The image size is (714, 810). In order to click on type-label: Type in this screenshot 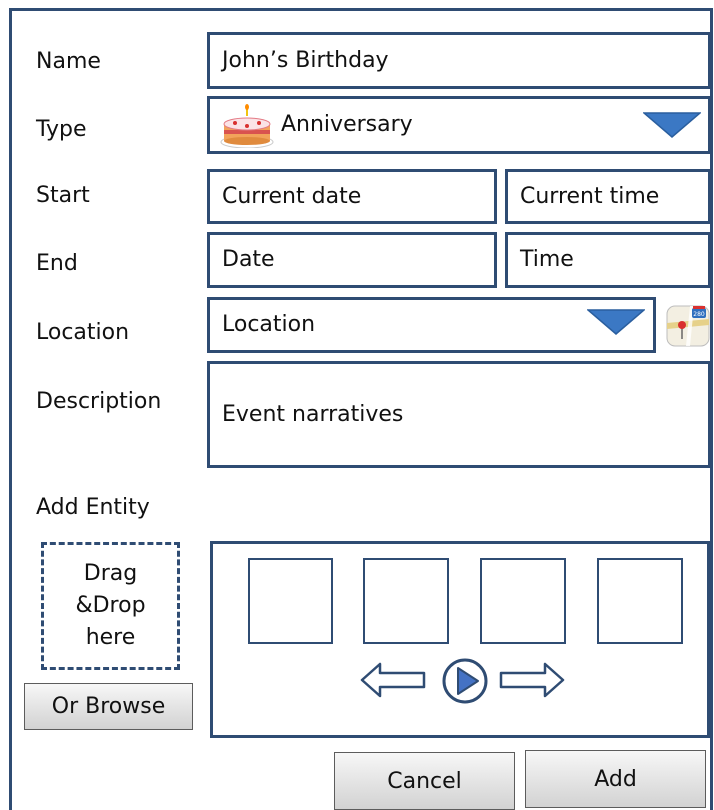, I will do `click(61, 129)`.